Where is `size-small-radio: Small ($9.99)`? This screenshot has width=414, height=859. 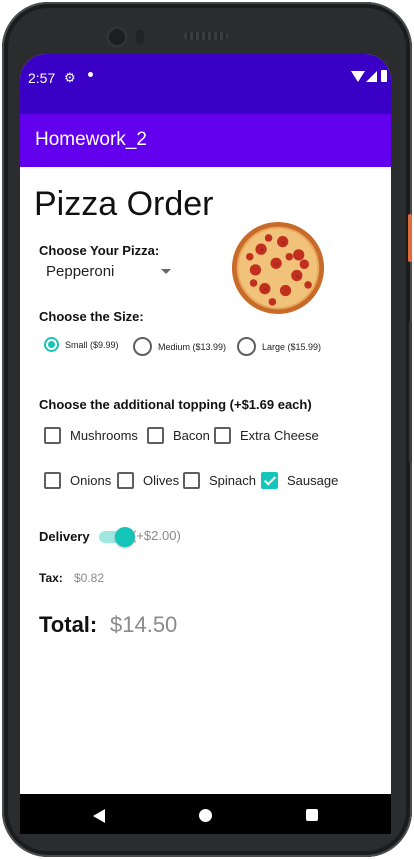 size-small-radio: Small ($9.99) is located at coordinates (81, 344).